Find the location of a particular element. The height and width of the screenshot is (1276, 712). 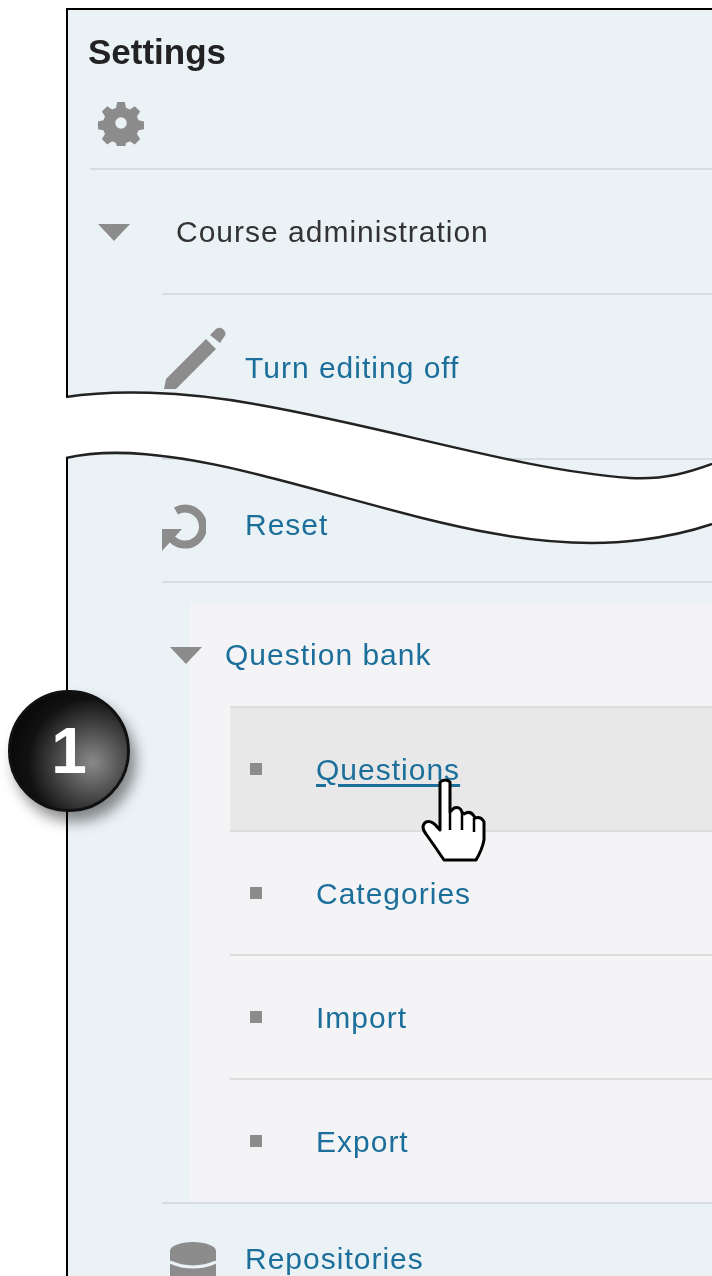

panel-title: Settings is located at coordinates (157, 51).